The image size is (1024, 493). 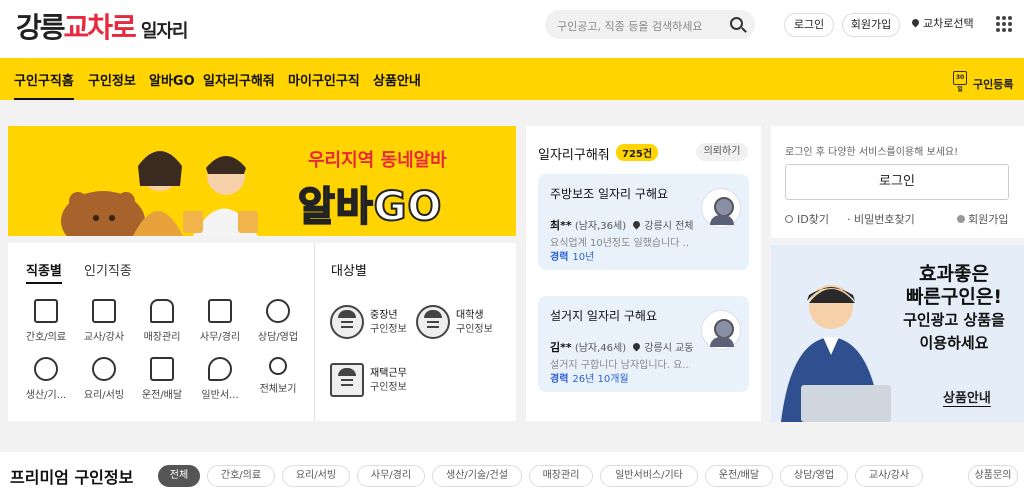 I want to click on search-input: 구인공고, 직종 등을 검색하세요, so click(x=650, y=24).